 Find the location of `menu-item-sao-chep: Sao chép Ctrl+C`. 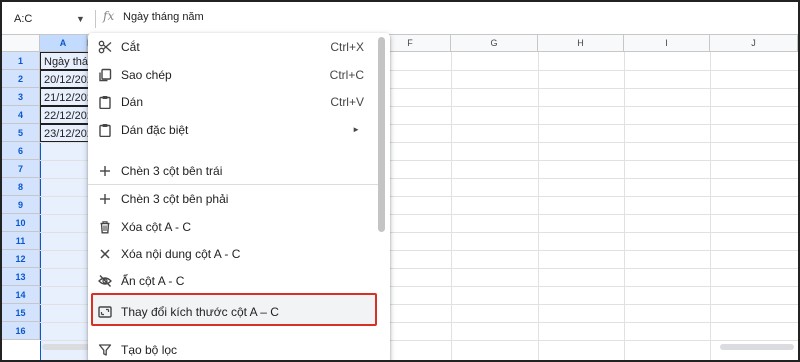

menu-item-sao-chep: Sao chép Ctrl+C is located at coordinates (233, 75).